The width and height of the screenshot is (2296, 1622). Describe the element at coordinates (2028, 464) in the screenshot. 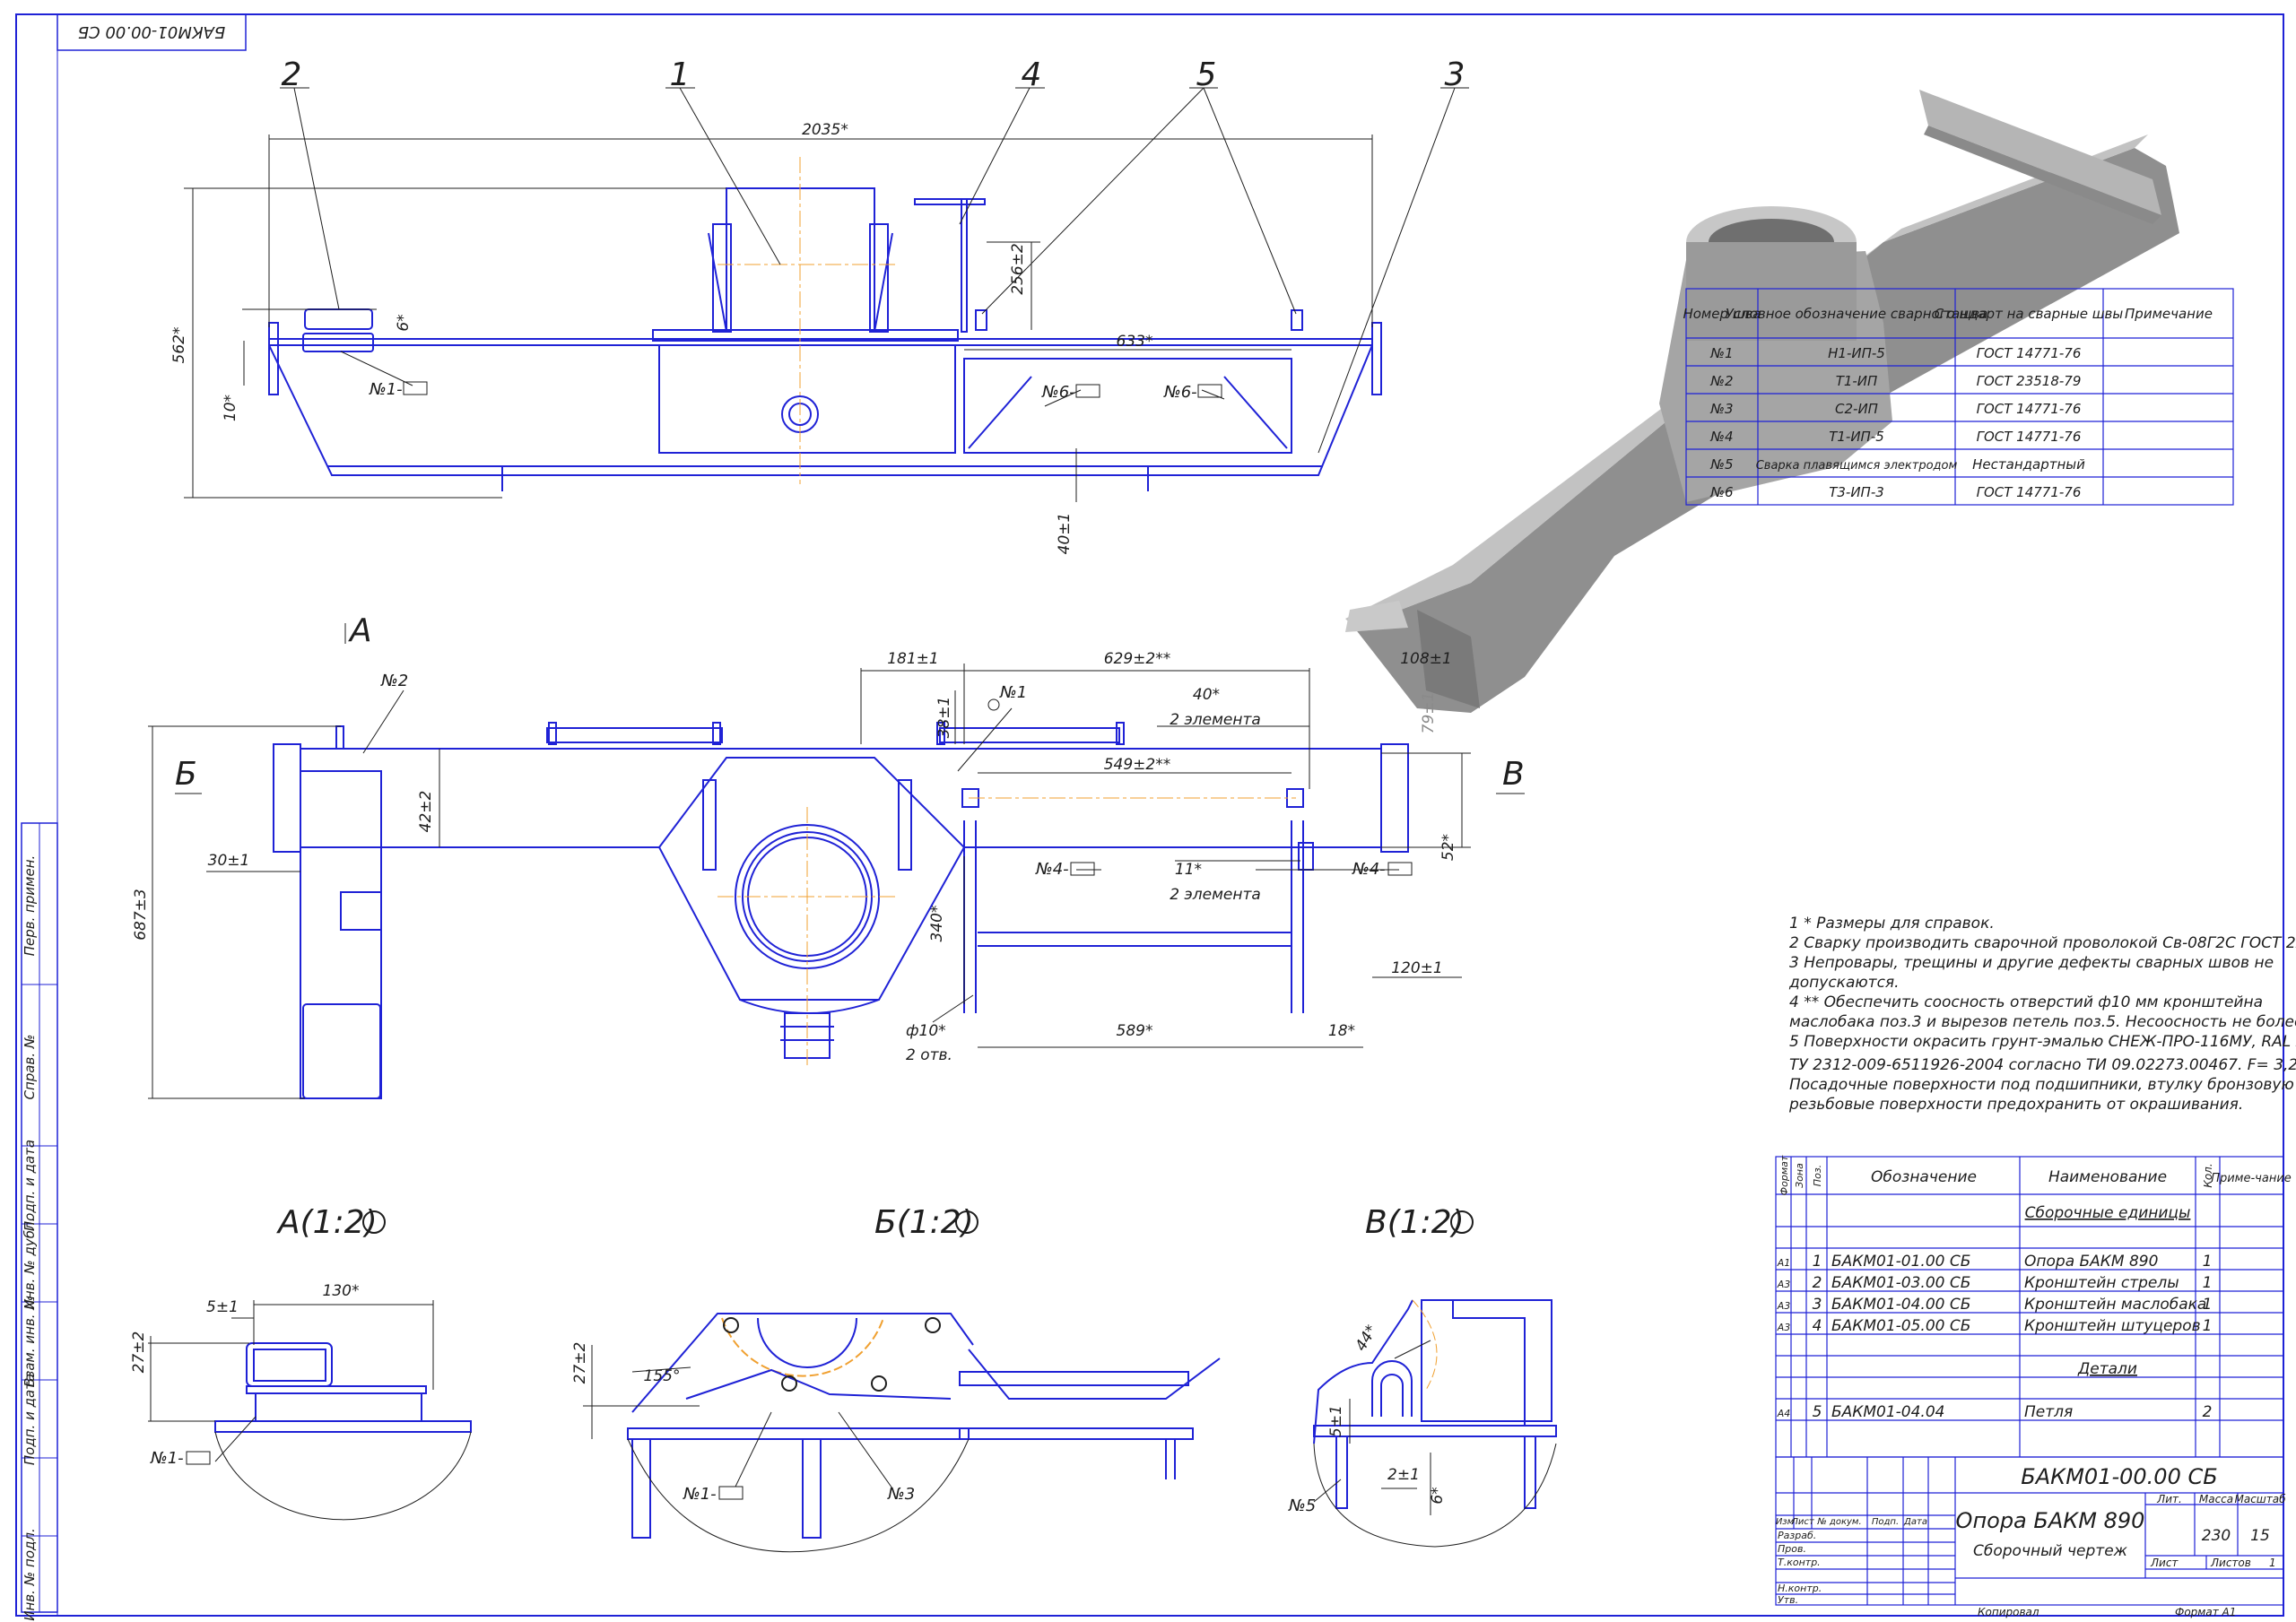

I see `weld-row-4-std: Нестандартный` at that location.